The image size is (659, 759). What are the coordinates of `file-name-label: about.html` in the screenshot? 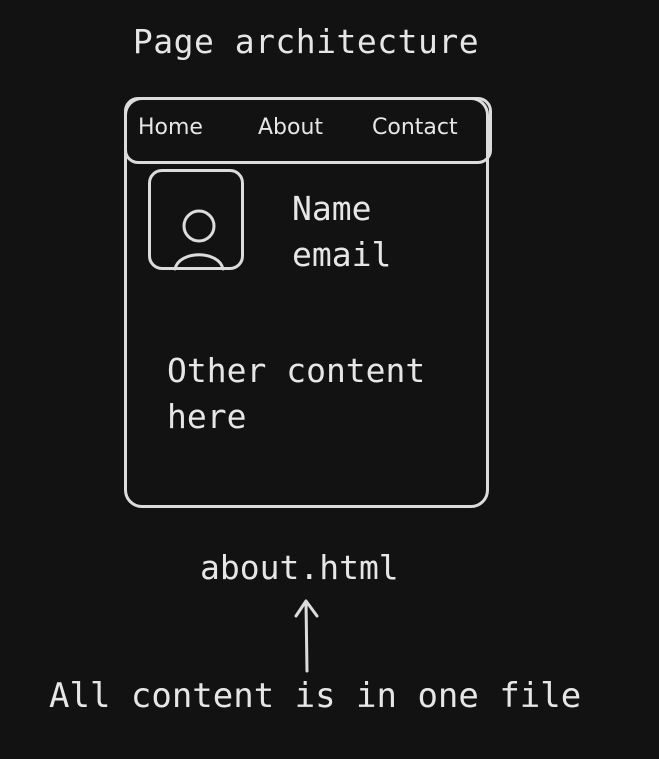 It's located at (299, 567).